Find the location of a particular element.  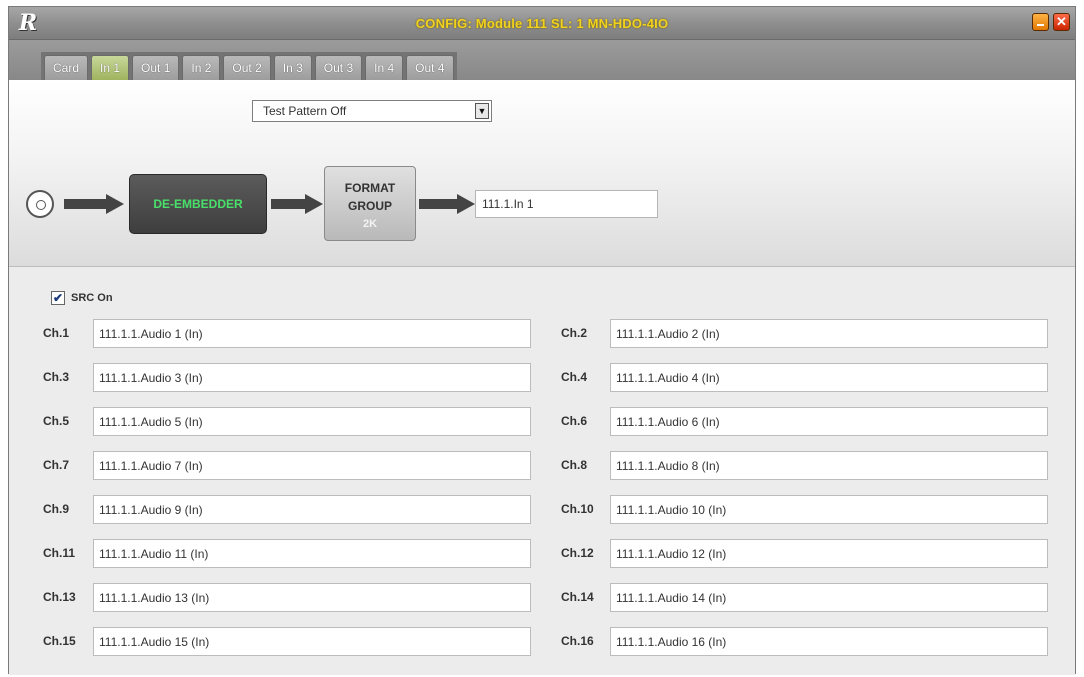

channel-name-field: 111.1.1.Audio 15 (In) is located at coordinates (312, 641).